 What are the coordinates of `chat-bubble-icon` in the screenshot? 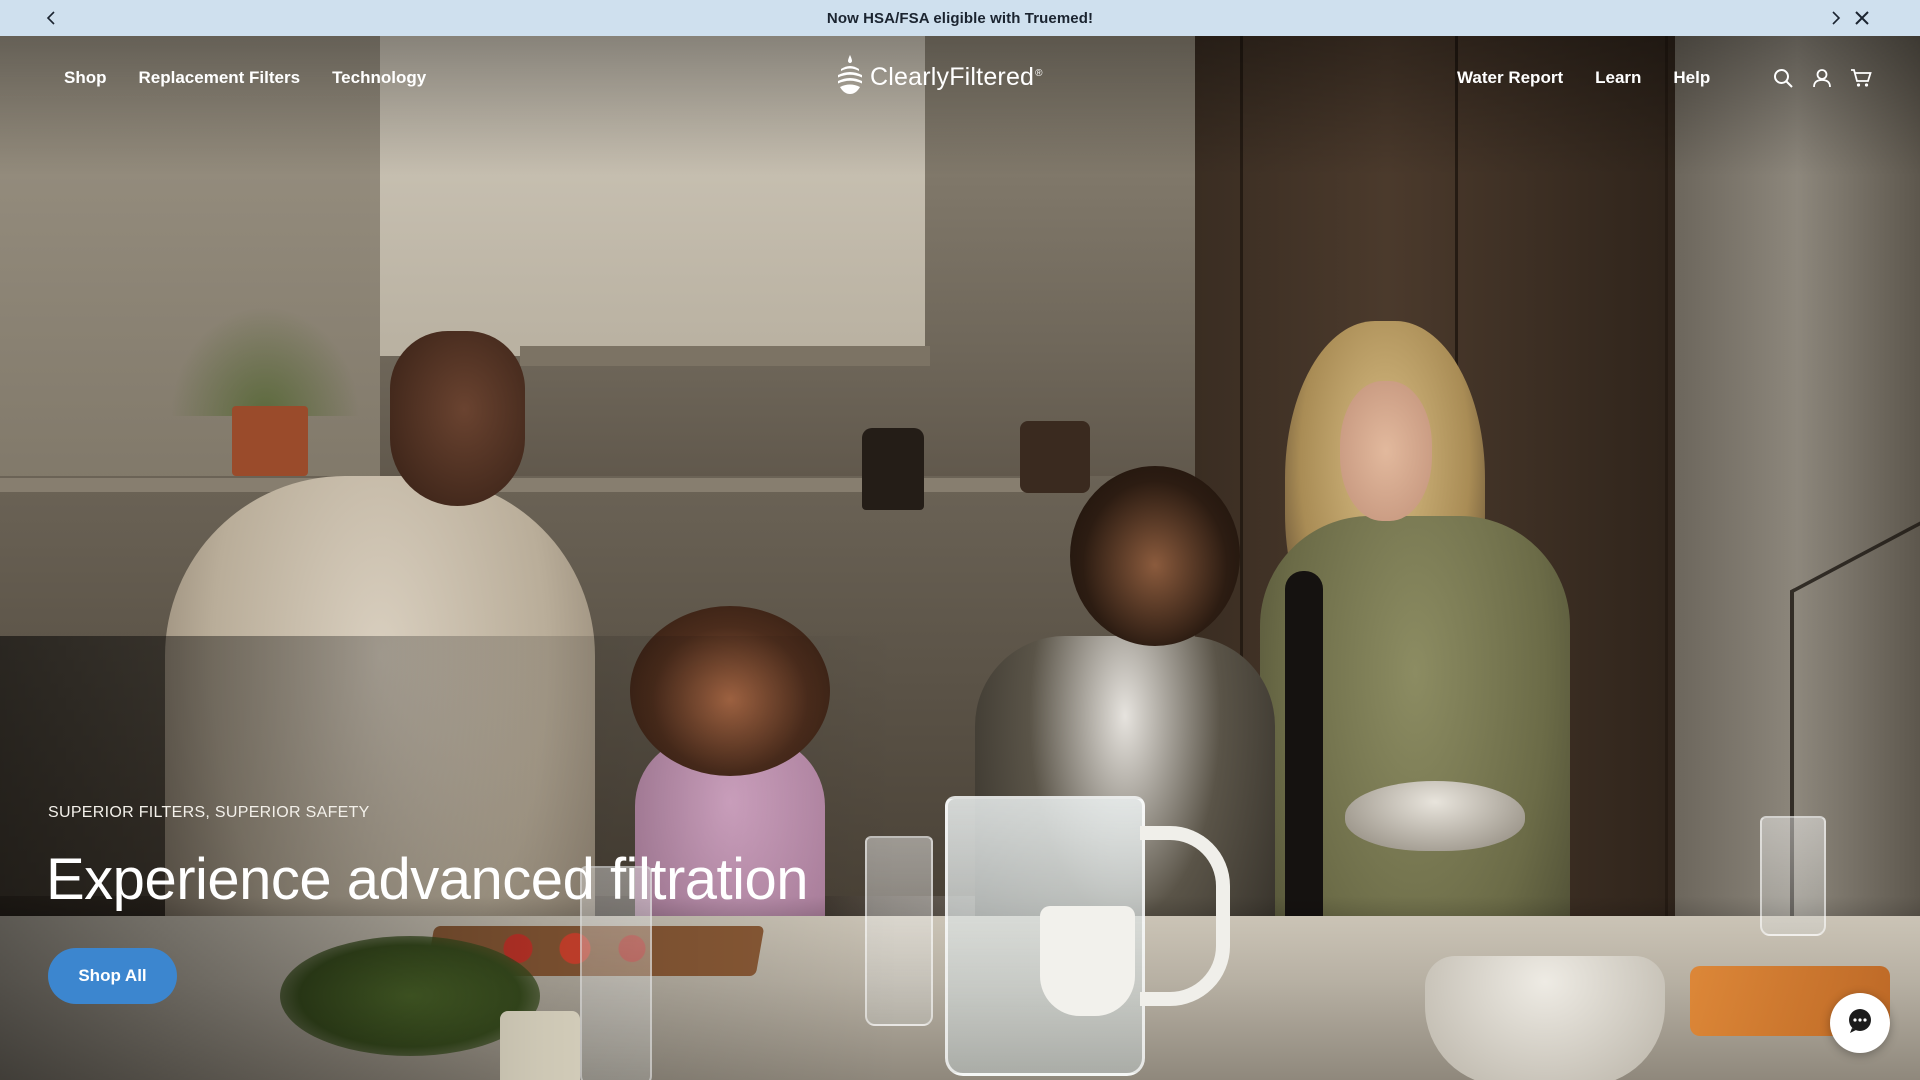 It's located at (1860, 1023).